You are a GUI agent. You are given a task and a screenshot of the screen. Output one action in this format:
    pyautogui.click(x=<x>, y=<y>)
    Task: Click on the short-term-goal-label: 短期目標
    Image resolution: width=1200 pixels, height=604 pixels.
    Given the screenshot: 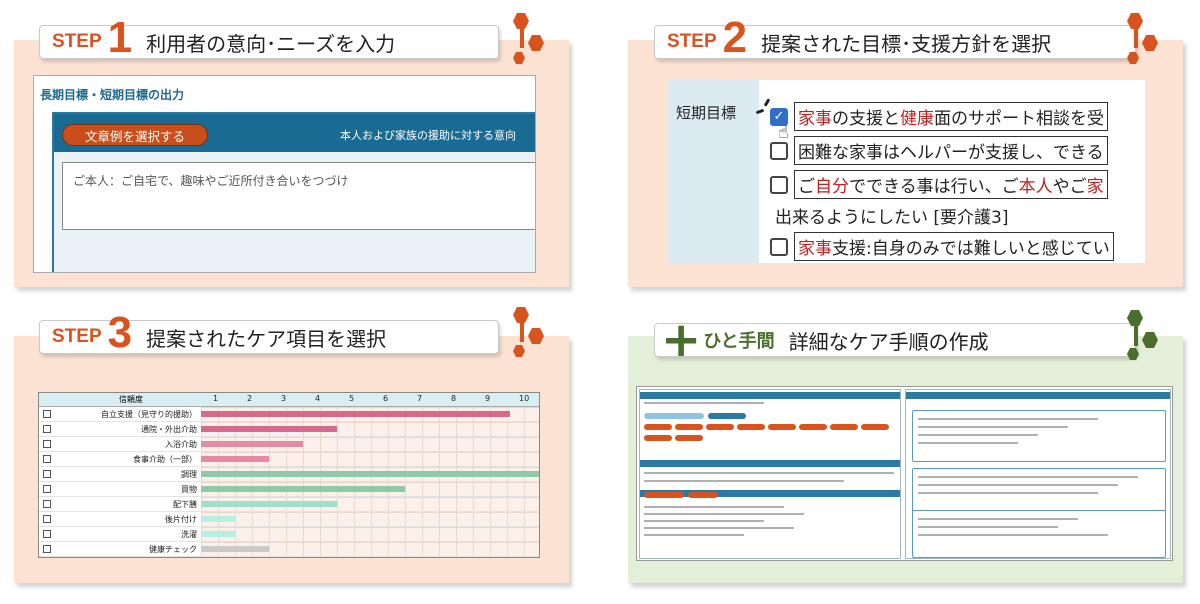 What is the action you would take?
    pyautogui.click(x=706, y=113)
    